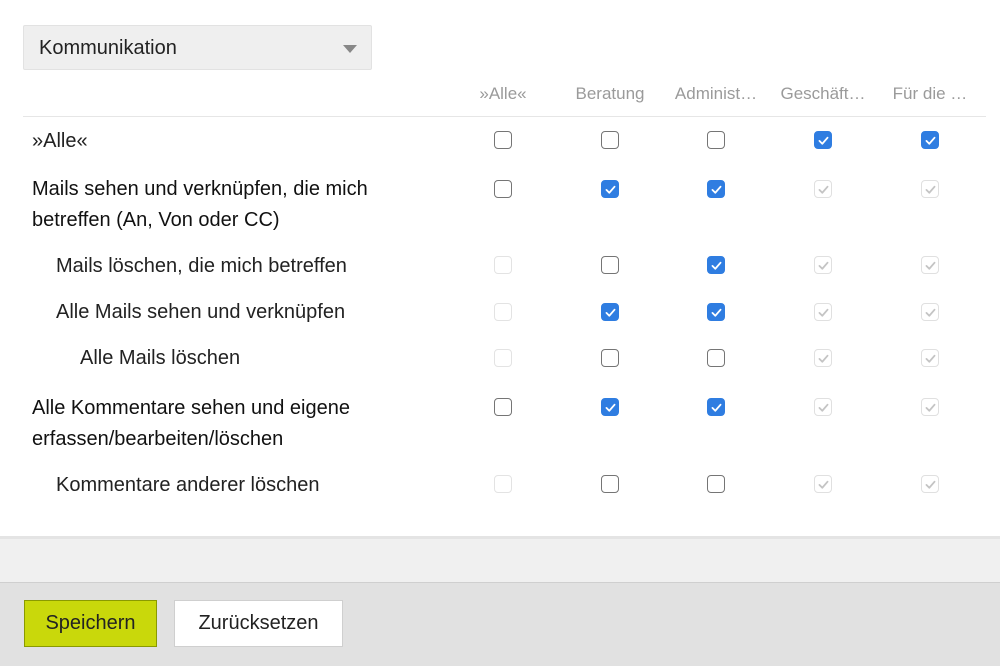 The height and width of the screenshot is (666, 1000). I want to click on row-label-line: »Alle«, so click(60, 141).